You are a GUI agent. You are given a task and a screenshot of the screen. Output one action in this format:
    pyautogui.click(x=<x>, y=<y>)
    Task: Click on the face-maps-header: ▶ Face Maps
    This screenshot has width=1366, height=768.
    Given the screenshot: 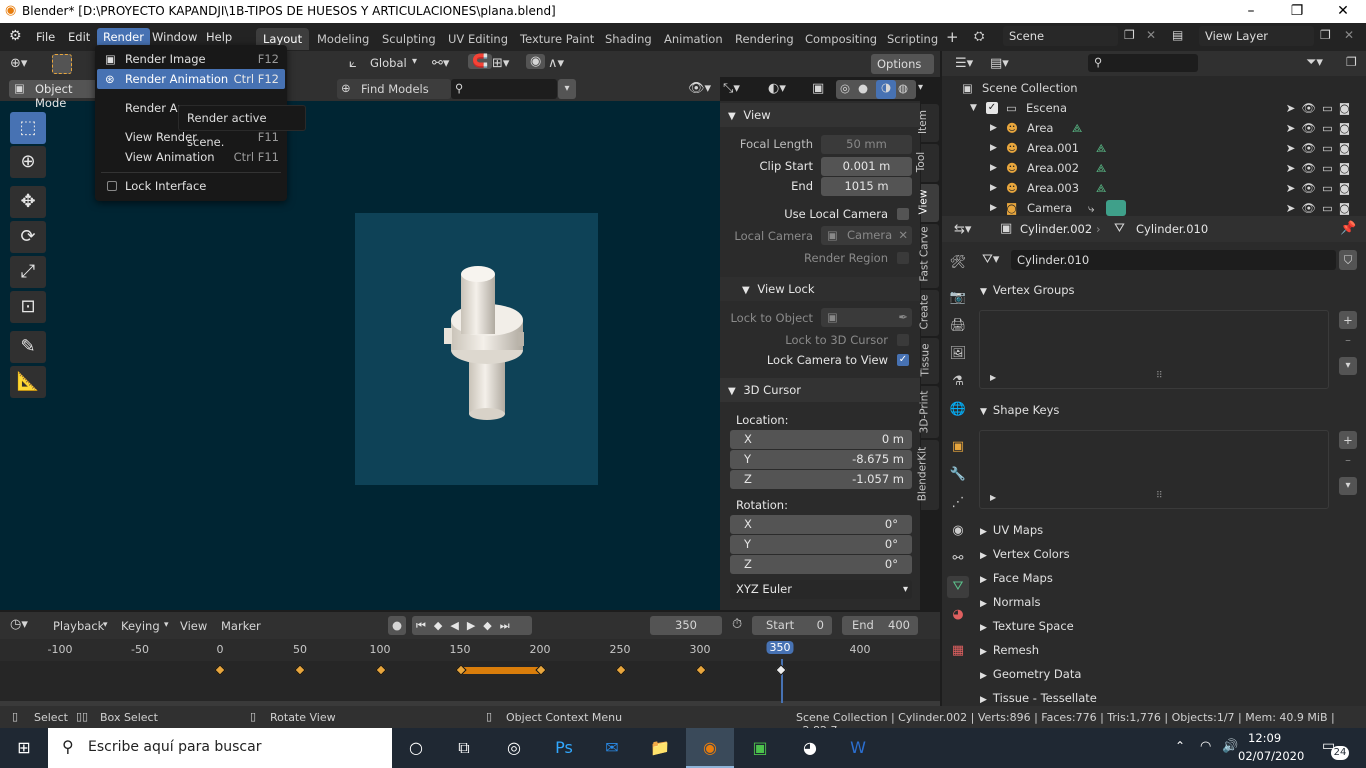 What is the action you would take?
    pyautogui.click(x=1169, y=578)
    